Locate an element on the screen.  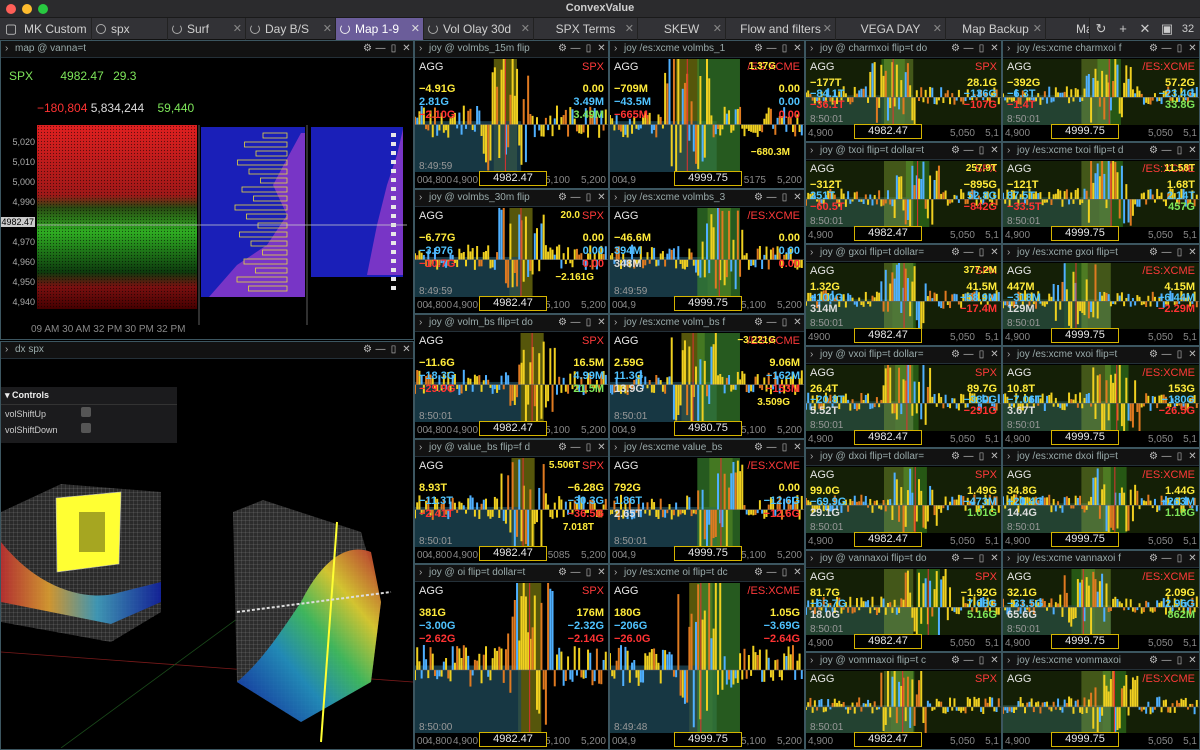
tab-spx-terms: SPX Terms ✕ is located at coordinates (586, 29).